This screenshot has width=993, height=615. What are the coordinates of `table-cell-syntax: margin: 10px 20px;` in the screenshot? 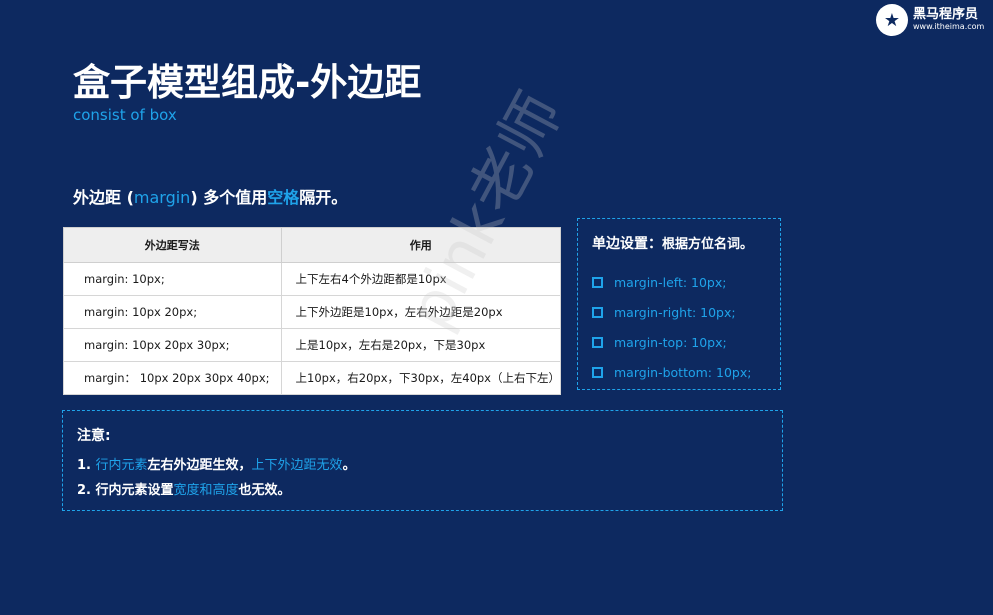 It's located at (172, 312).